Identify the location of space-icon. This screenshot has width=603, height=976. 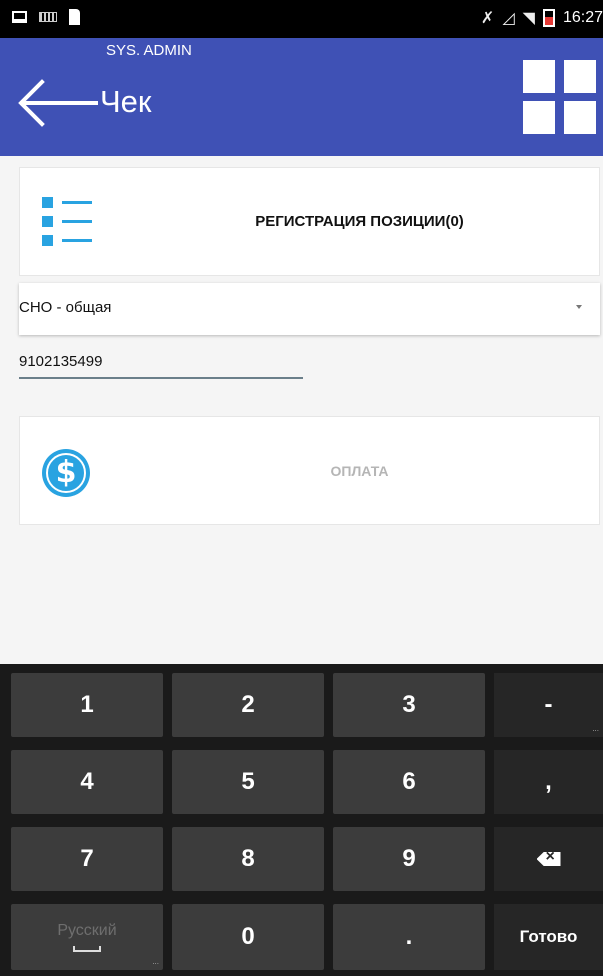
(87, 949).